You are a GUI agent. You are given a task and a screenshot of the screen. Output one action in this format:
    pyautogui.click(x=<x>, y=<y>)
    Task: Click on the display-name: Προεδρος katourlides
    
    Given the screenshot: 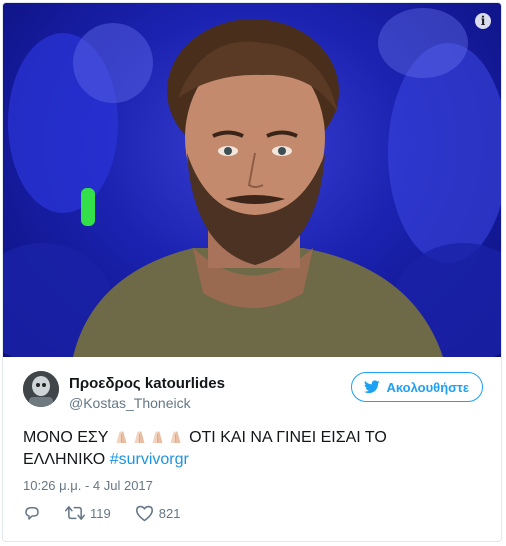 What is the action you would take?
    pyautogui.click(x=147, y=383)
    